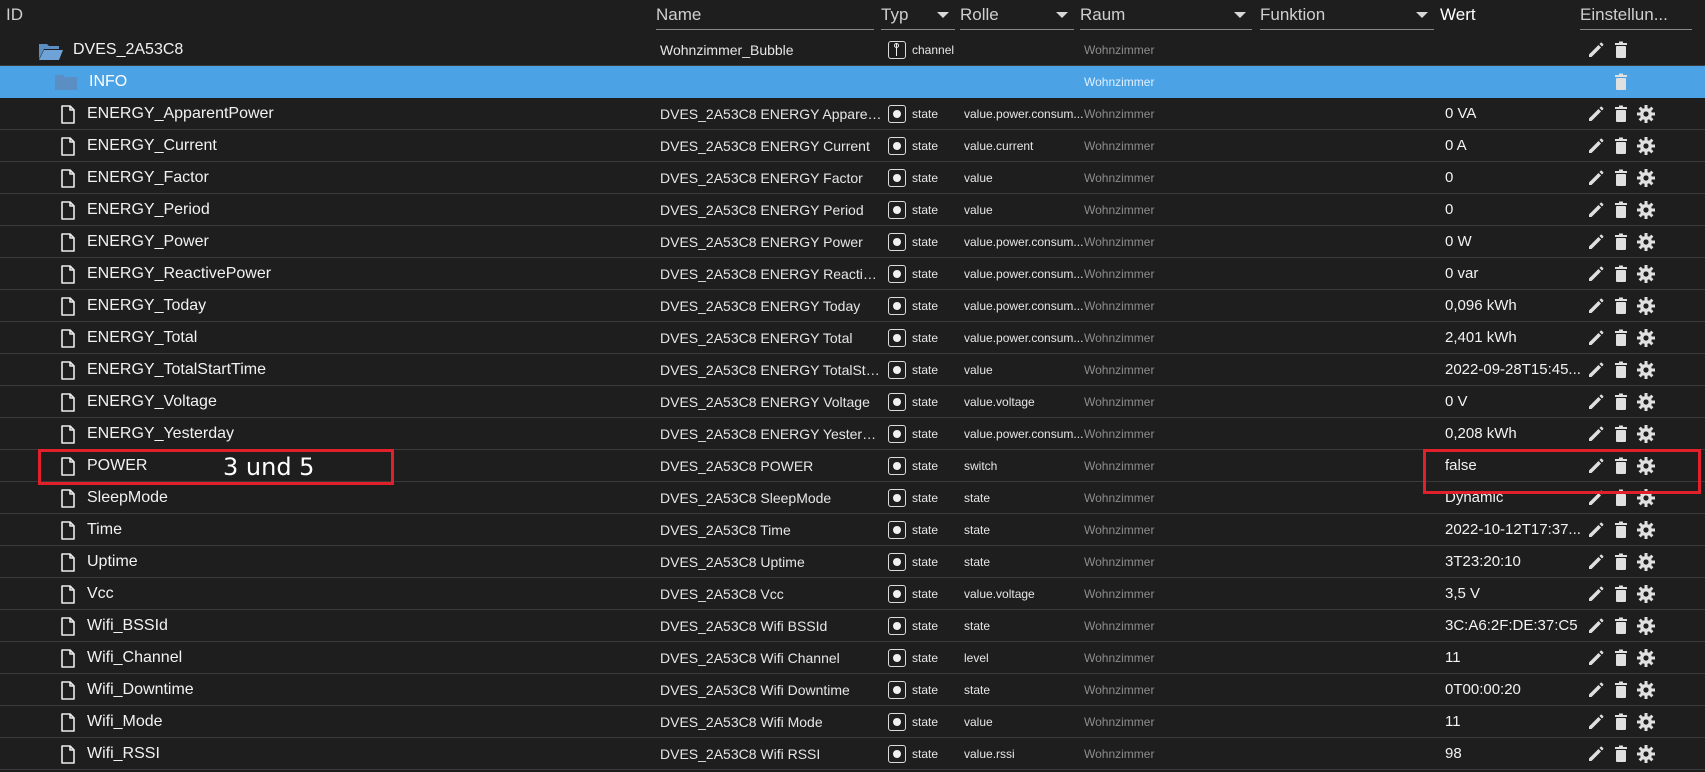 This screenshot has width=1705, height=772. Describe the element at coordinates (1347, 15) in the screenshot. I see `column-funktion-select: Funktion` at that location.